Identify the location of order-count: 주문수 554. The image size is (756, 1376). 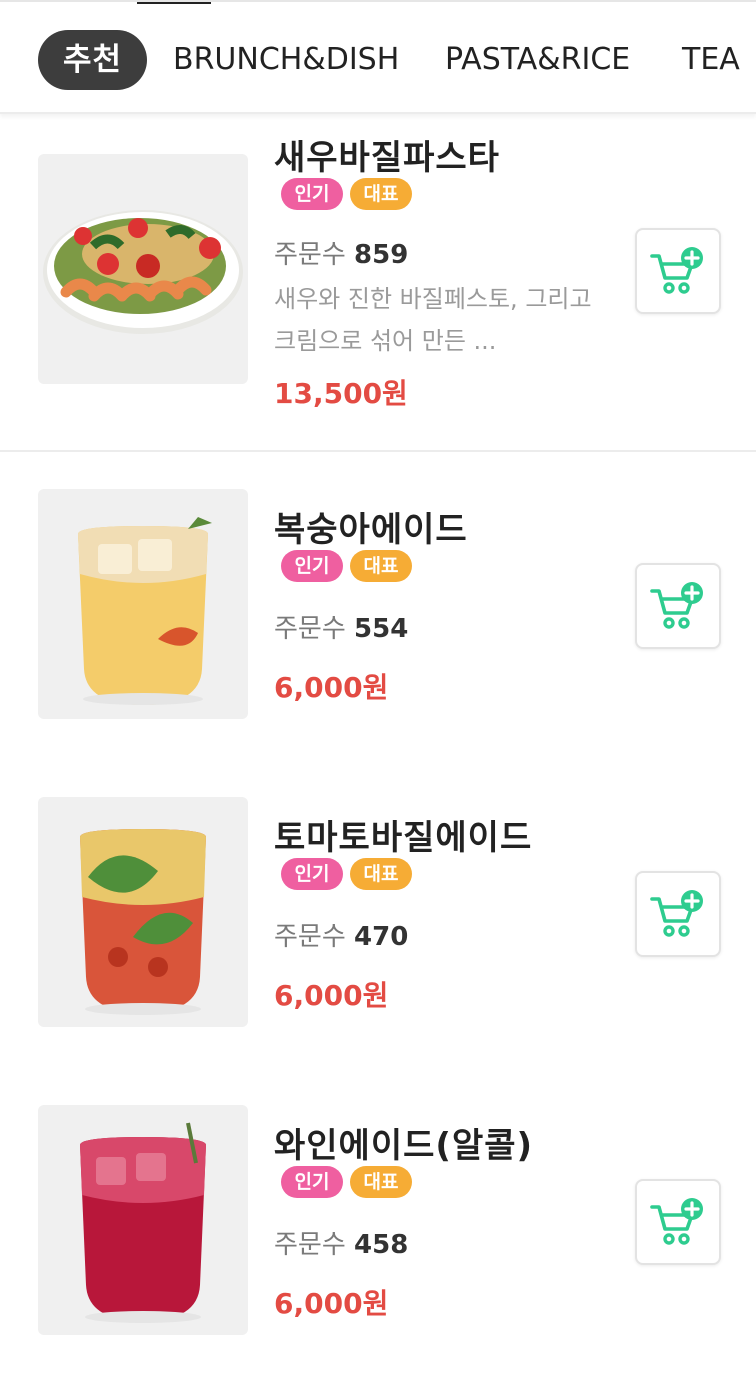
(341, 626).